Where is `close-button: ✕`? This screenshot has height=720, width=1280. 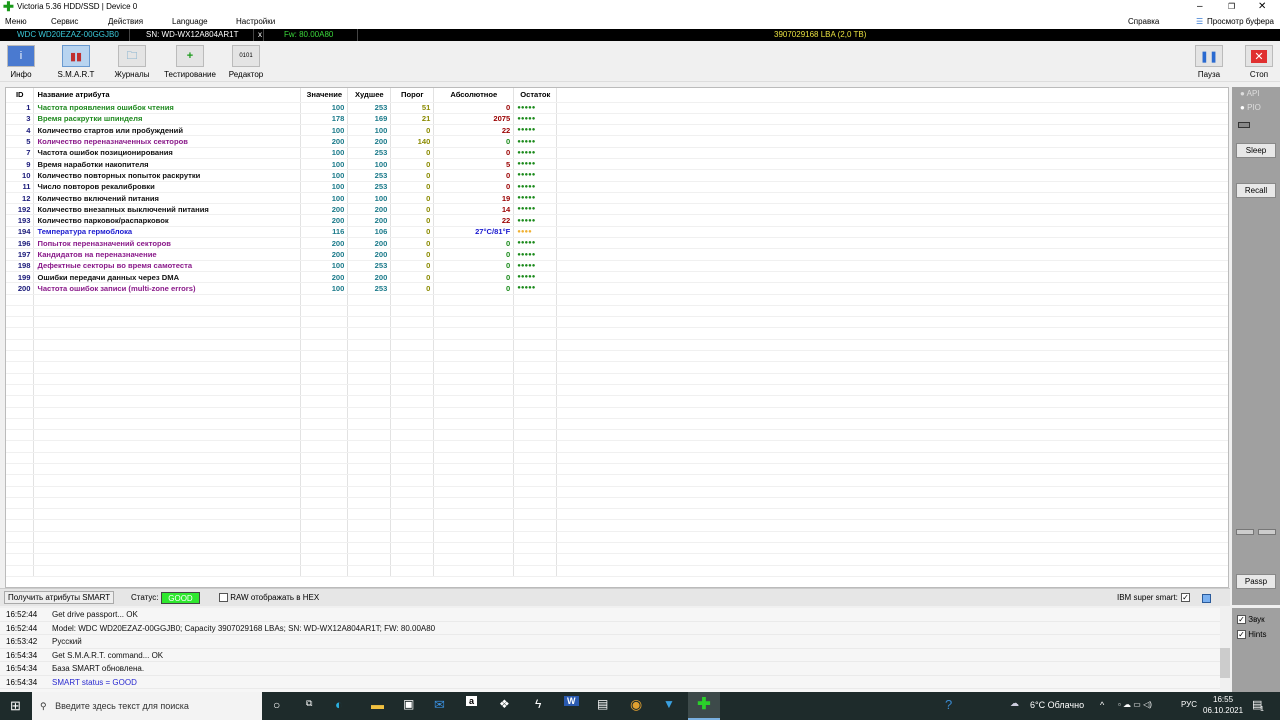
close-button: ✕ is located at coordinates (1262, 7).